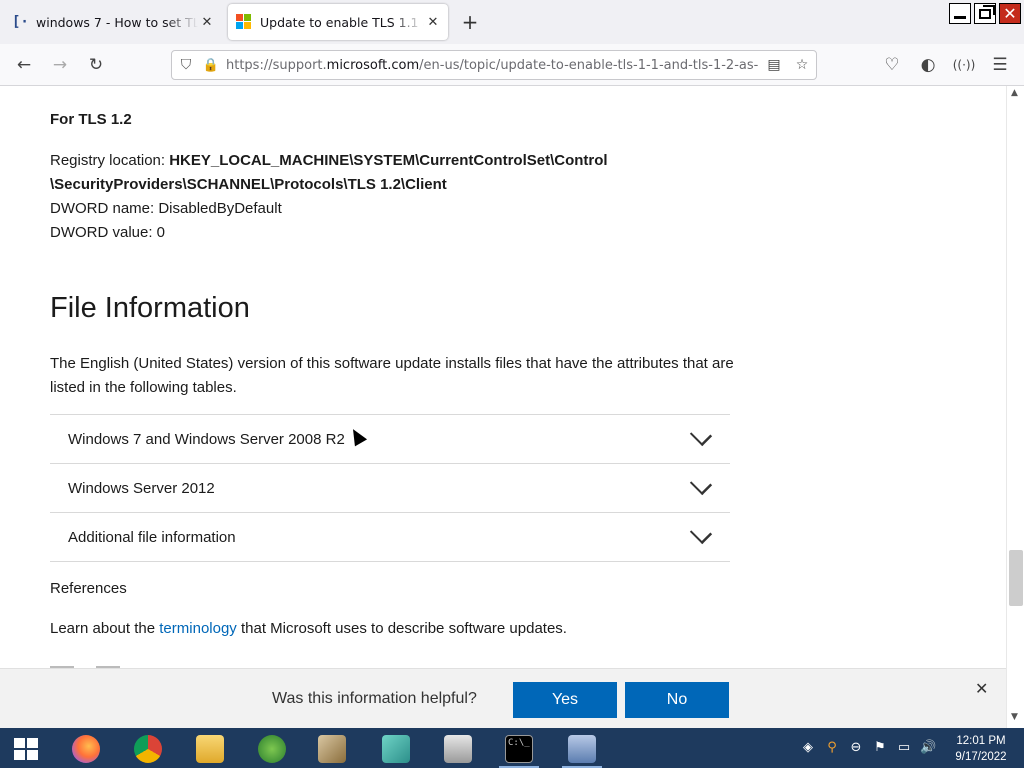 The width and height of the screenshot is (1024, 768). Describe the element at coordinates (868, 747) in the screenshot. I see `system-tray: ◈ ⚲ ⊖ ⚑ ▭ 🔊` at that location.